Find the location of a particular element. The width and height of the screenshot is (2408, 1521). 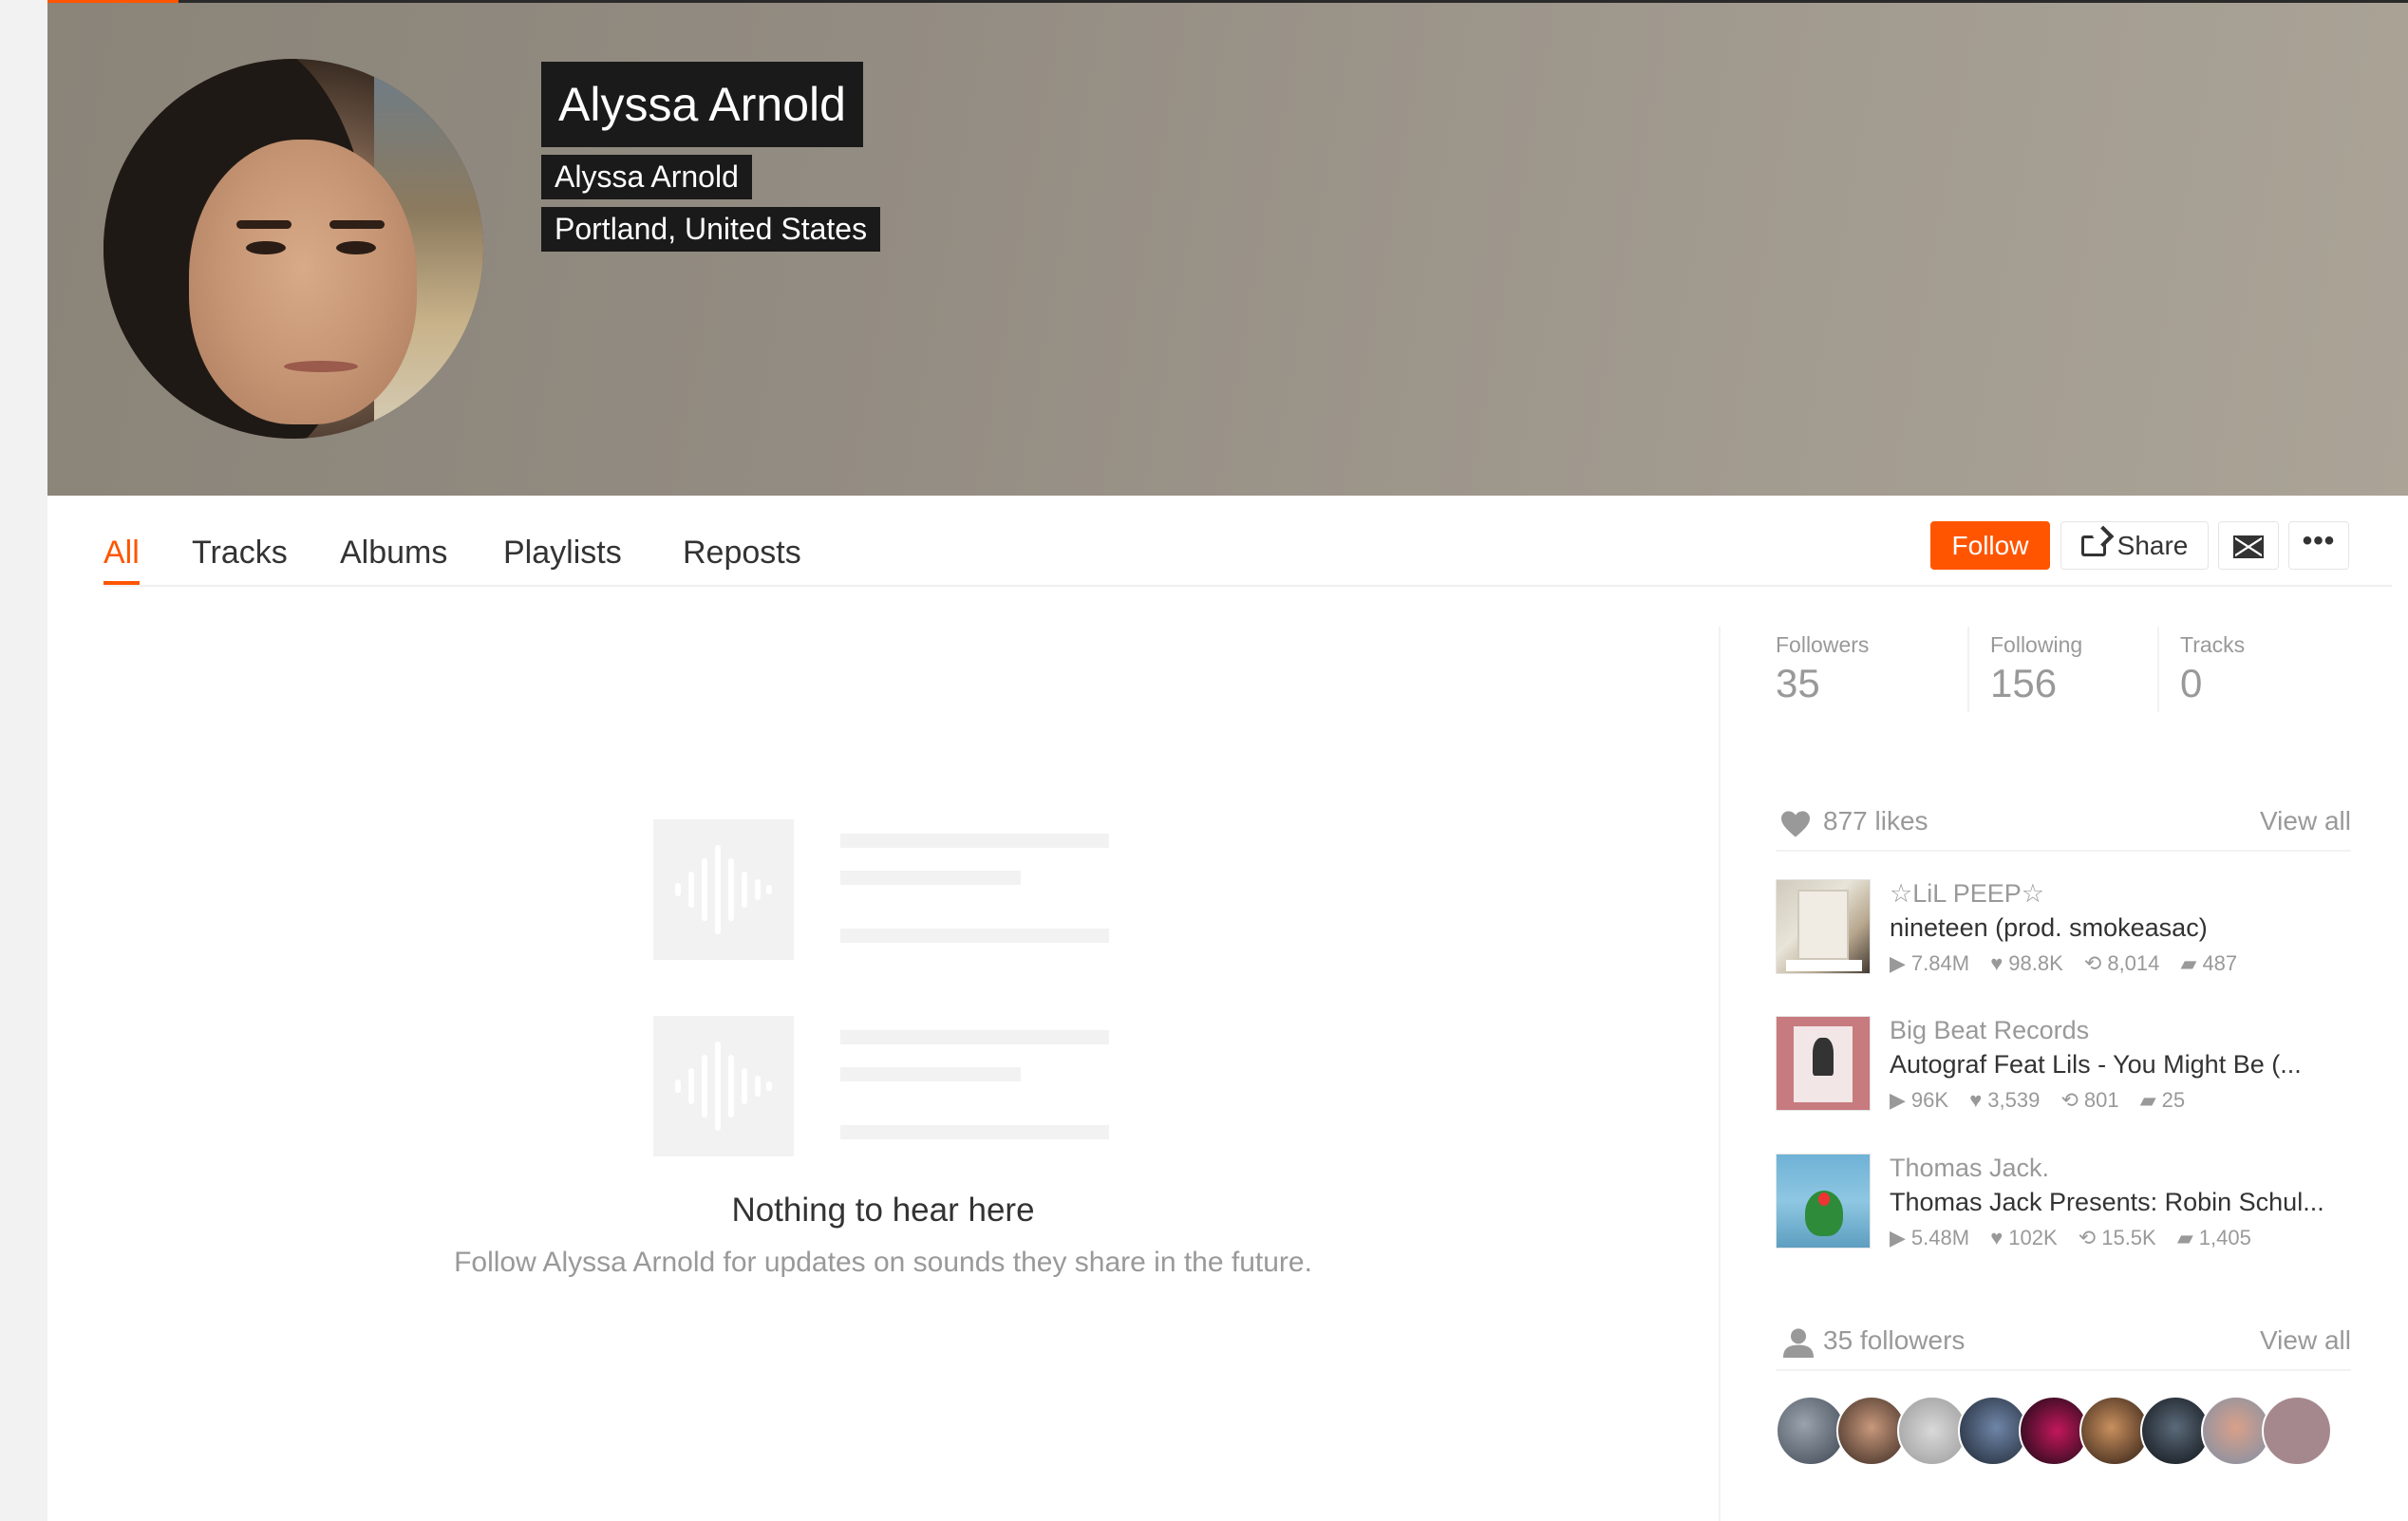

stat-following: Following 156 is located at coordinates (2062, 669).